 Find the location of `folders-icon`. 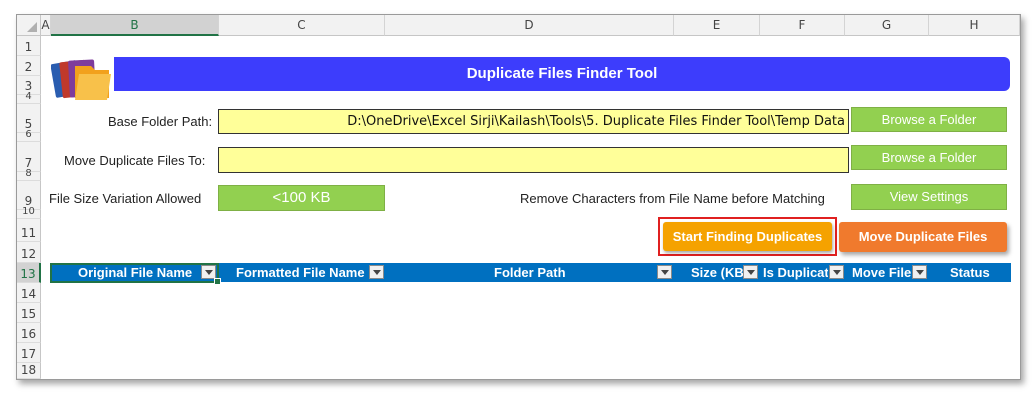

folders-icon is located at coordinates (81, 79).